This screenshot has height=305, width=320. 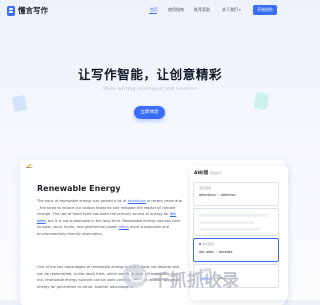 I want to click on flagged-word: attentions, so click(x=137, y=201).